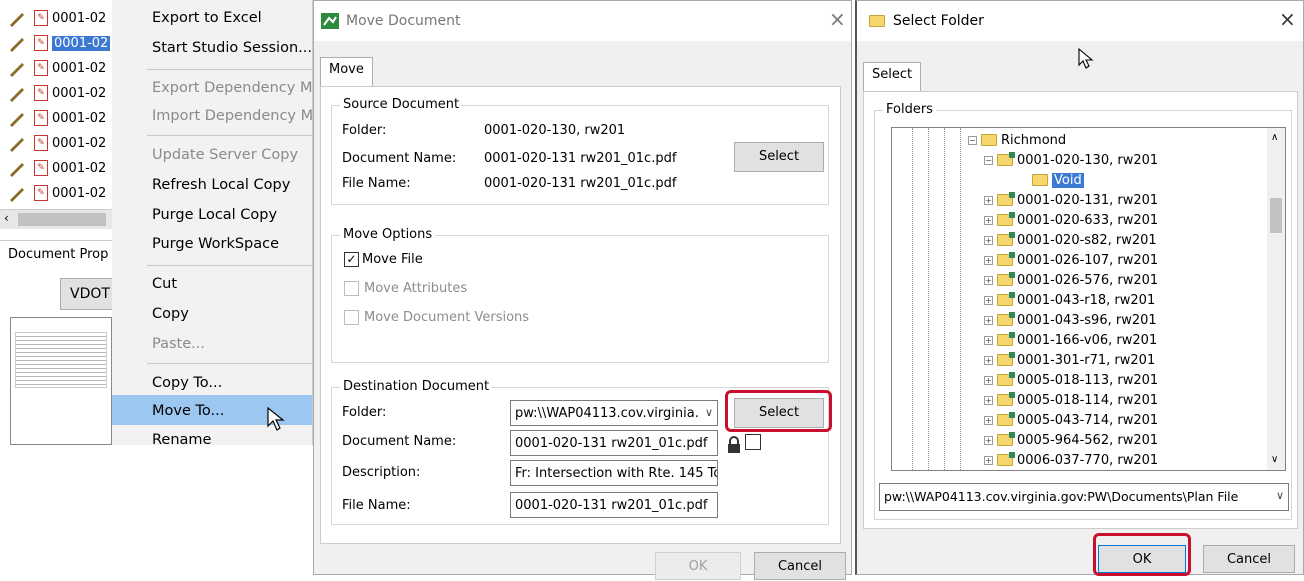 Image resolution: width=1304 pixels, height=581 pixels. What do you see at coordinates (1034, 140) in the screenshot?
I see `tree-node-label: Richmond` at bounding box center [1034, 140].